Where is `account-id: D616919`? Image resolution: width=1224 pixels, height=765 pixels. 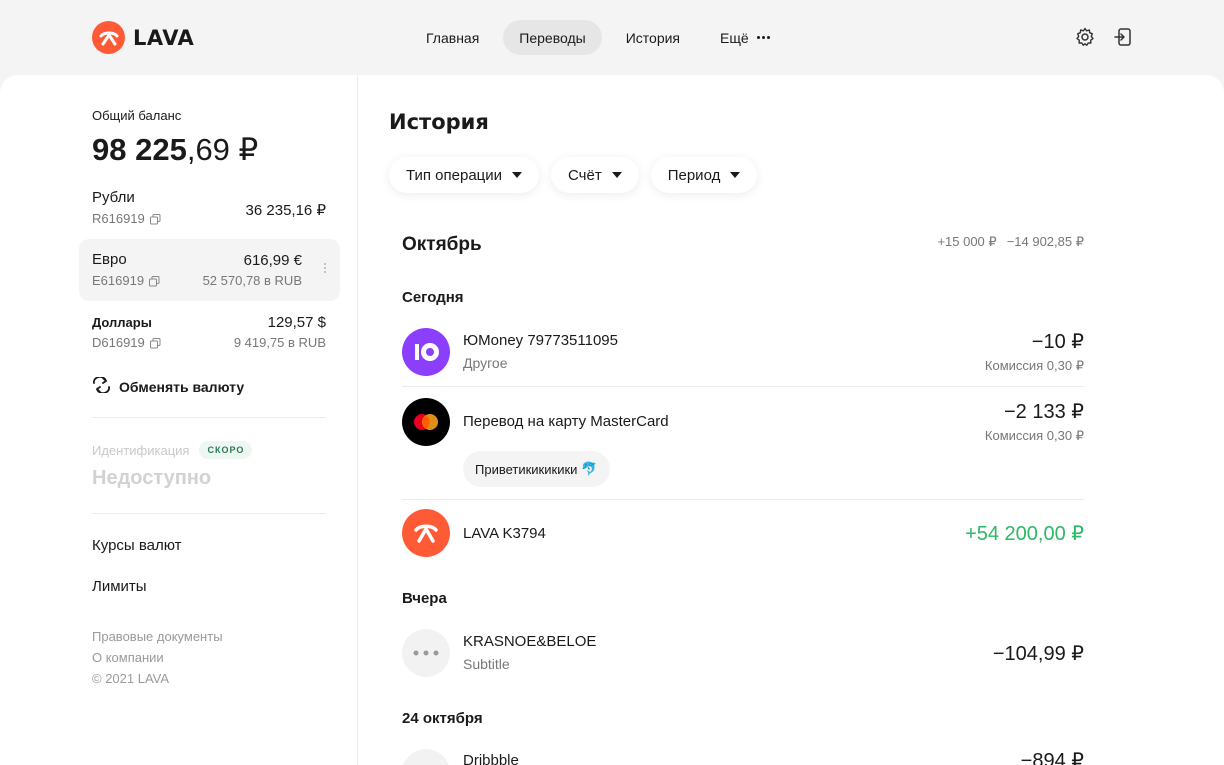
account-id: D616919 is located at coordinates (126, 342).